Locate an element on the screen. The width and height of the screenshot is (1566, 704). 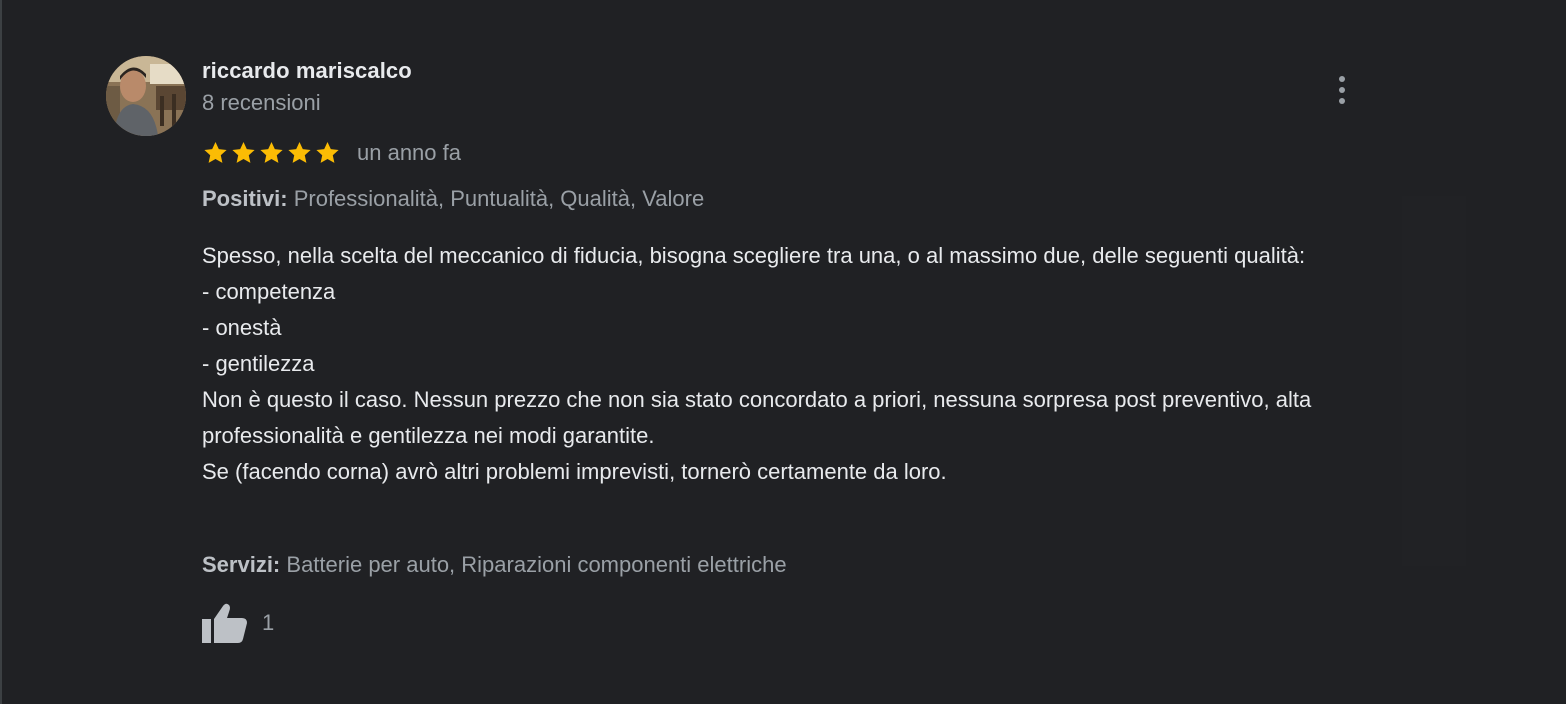
services-label: Servizi: is located at coordinates (241, 564).